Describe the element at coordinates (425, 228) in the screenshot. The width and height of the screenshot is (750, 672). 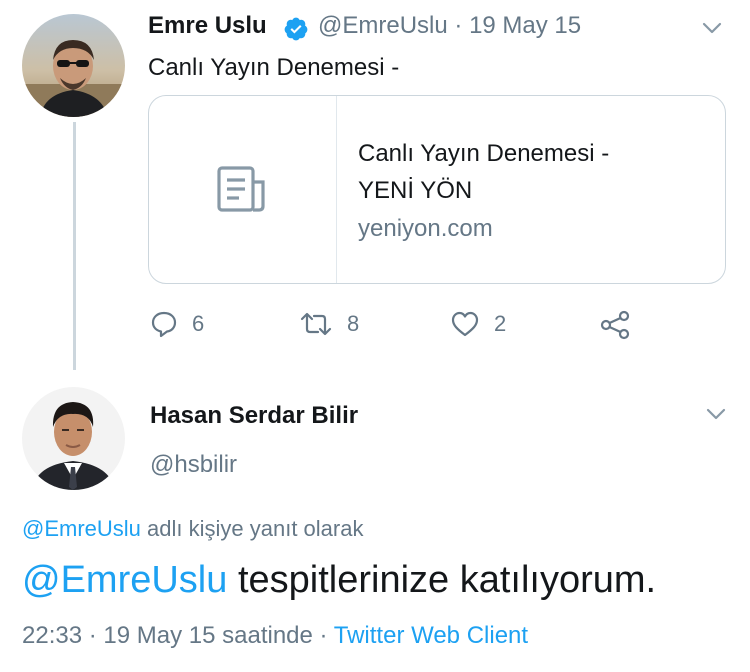
I see `card-domain: yeniyon.com` at that location.